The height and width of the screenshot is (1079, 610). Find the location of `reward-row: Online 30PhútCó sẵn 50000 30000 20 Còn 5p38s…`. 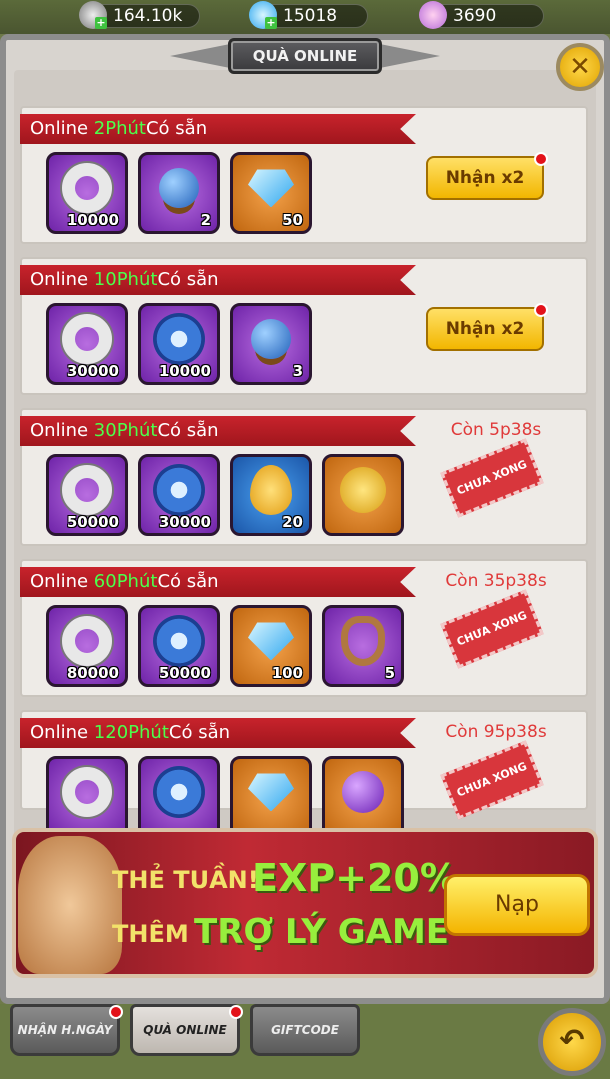

reward-row: Online 30PhútCó sẵn 50000 30000 20 Còn 5p38s… is located at coordinates (304, 477).